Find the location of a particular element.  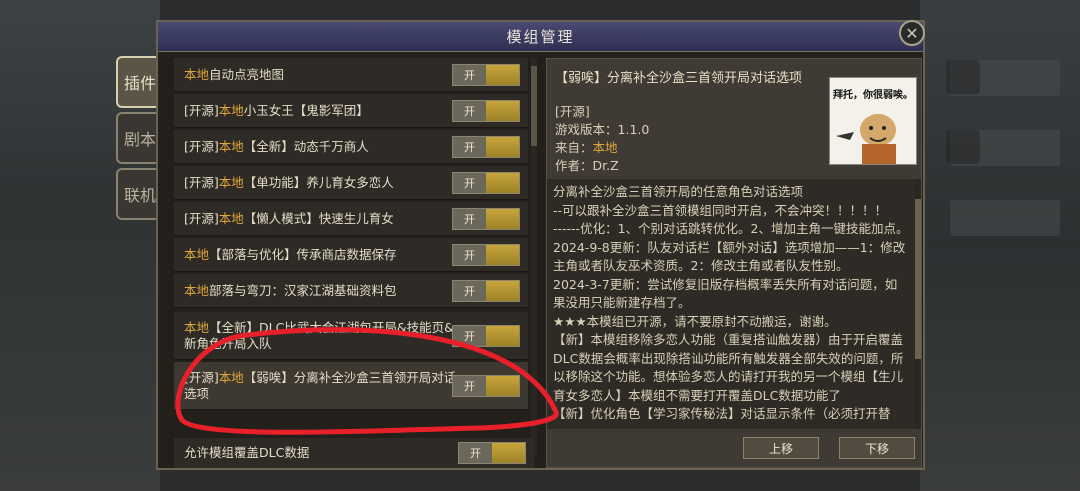

mod-name: [开源]本地小玉女王【鬼影军团】 is located at coordinates (276, 110).